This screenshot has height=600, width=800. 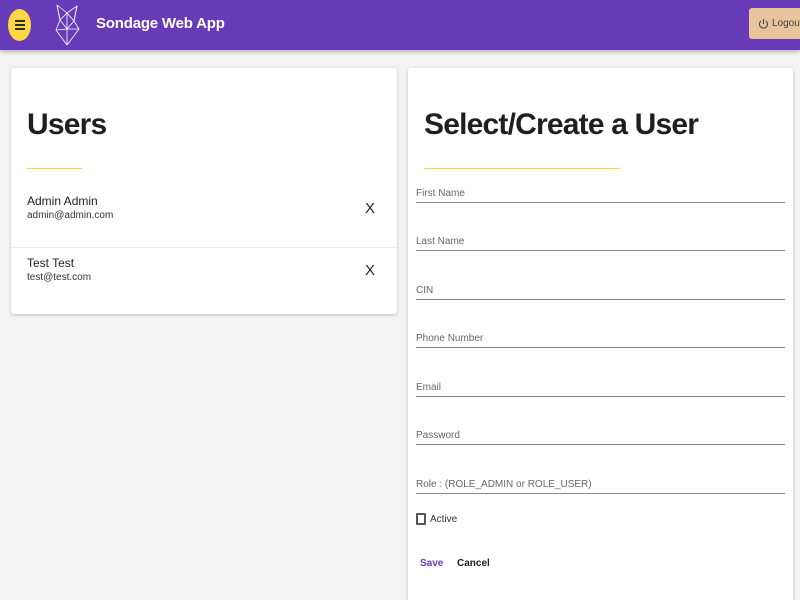 I want to click on last-name-input, so click(x=600, y=241).